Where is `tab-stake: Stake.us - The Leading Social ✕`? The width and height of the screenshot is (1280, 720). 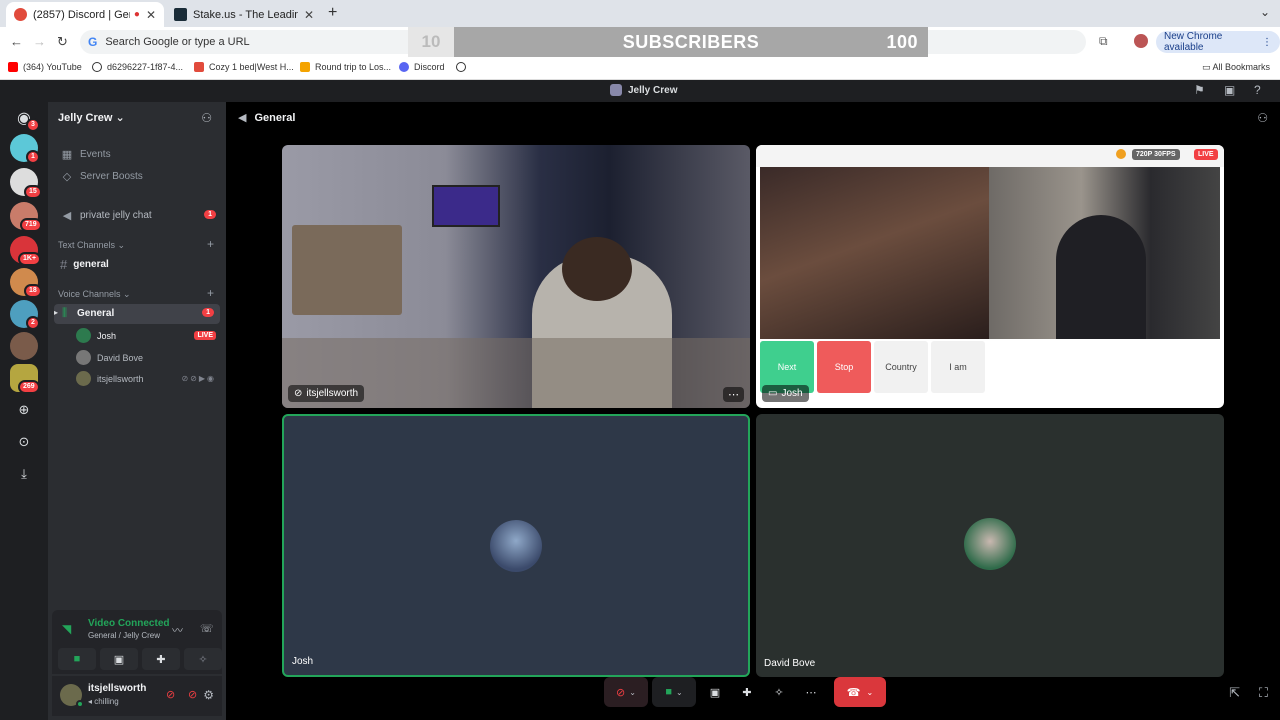 tab-stake: Stake.us - The Leading Social ✕ is located at coordinates (244, 14).